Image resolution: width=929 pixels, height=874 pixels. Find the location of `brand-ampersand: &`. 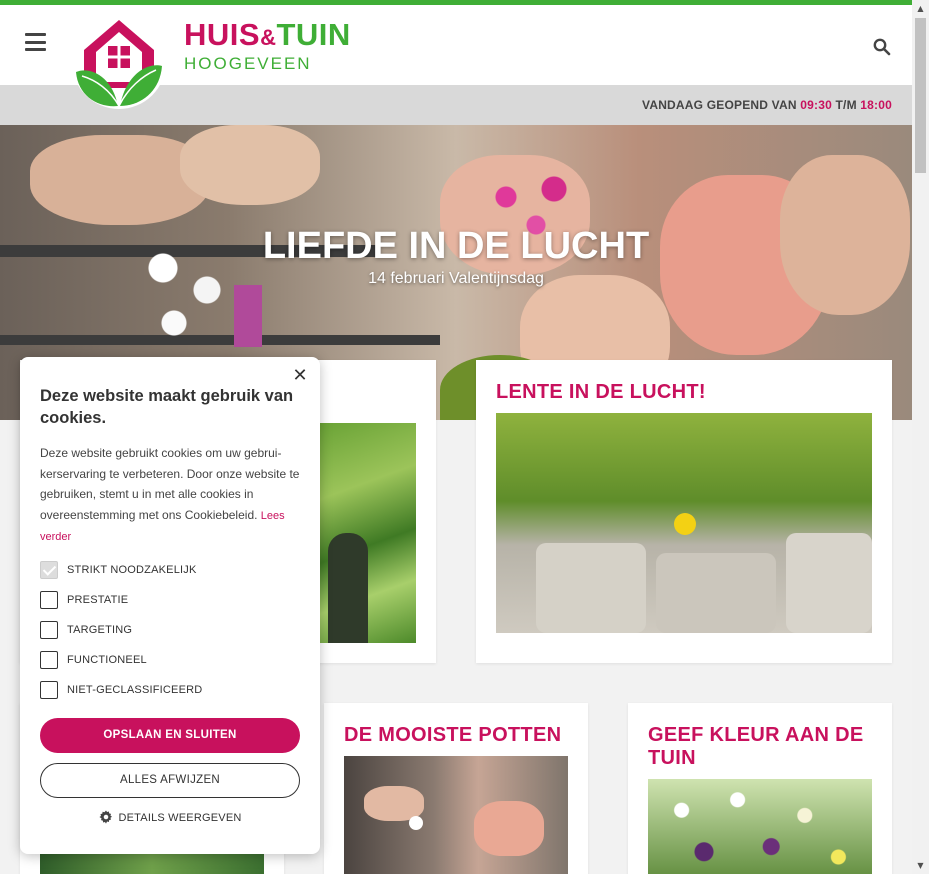

brand-ampersand: & is located at coordinates (268, 37).